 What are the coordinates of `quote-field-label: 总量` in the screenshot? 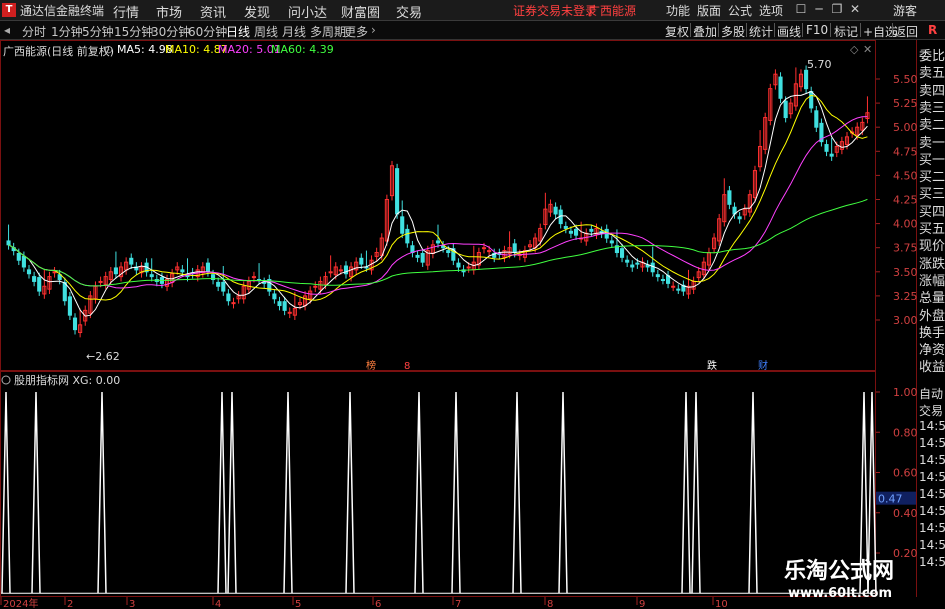 It's located at (932, 299).